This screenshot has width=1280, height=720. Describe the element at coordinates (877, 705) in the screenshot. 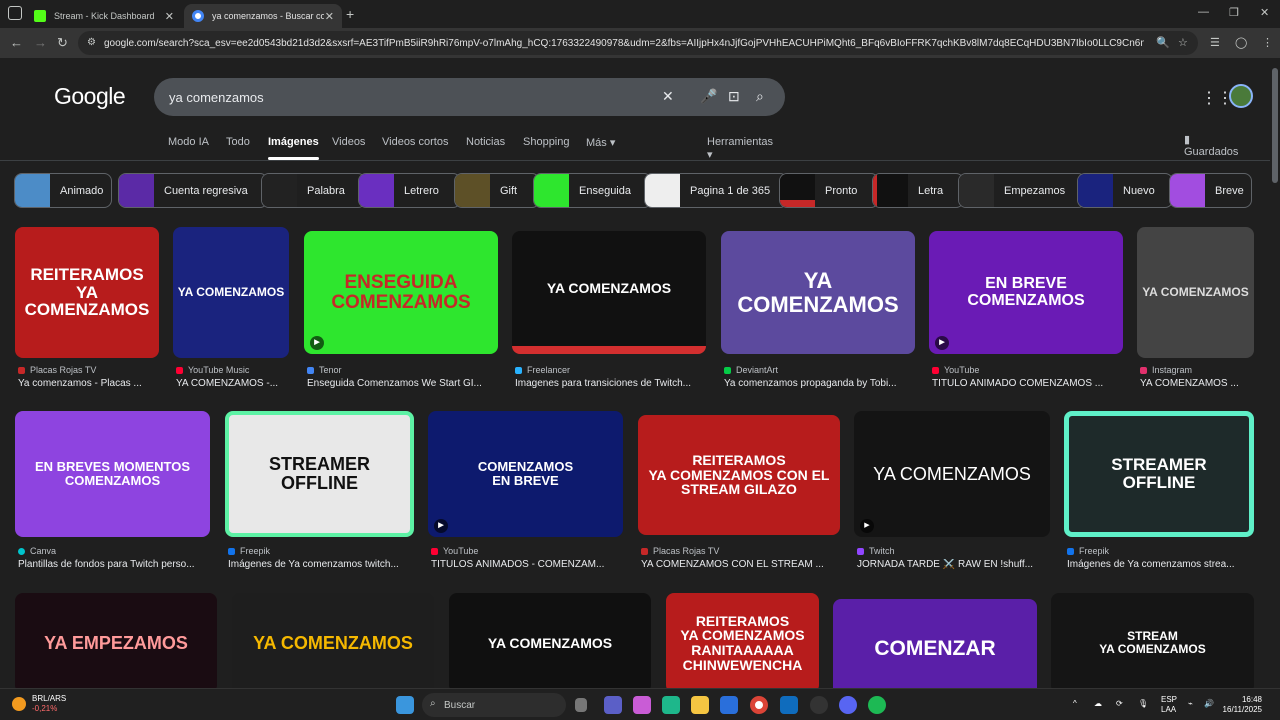

I see `spotify-icon` at that location.